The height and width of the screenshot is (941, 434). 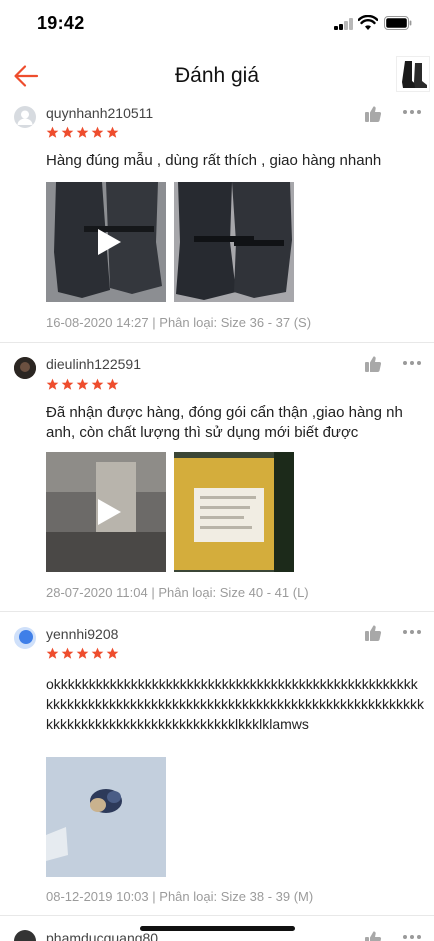 I want to click on boot-image-icon, so click(x=414, y=74).